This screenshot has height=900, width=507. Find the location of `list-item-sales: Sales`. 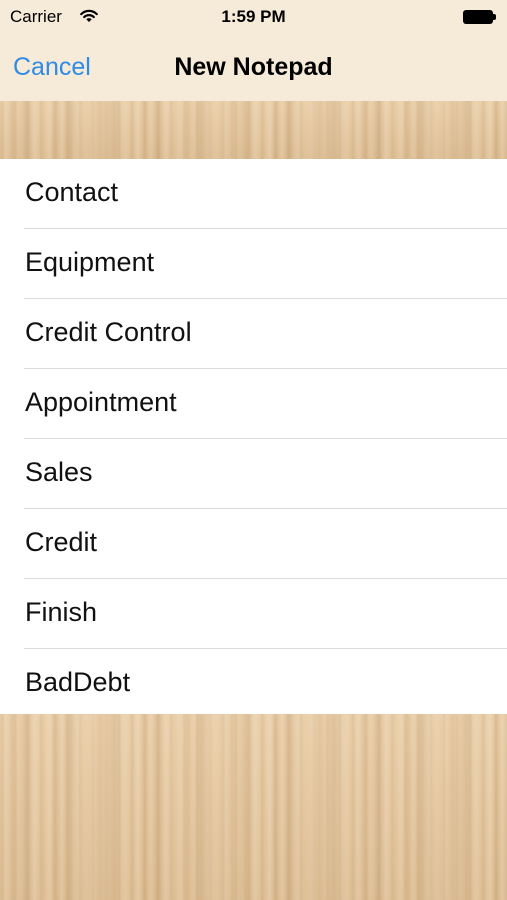

list-item-sales: Sales is located at coordinates (253, 474).